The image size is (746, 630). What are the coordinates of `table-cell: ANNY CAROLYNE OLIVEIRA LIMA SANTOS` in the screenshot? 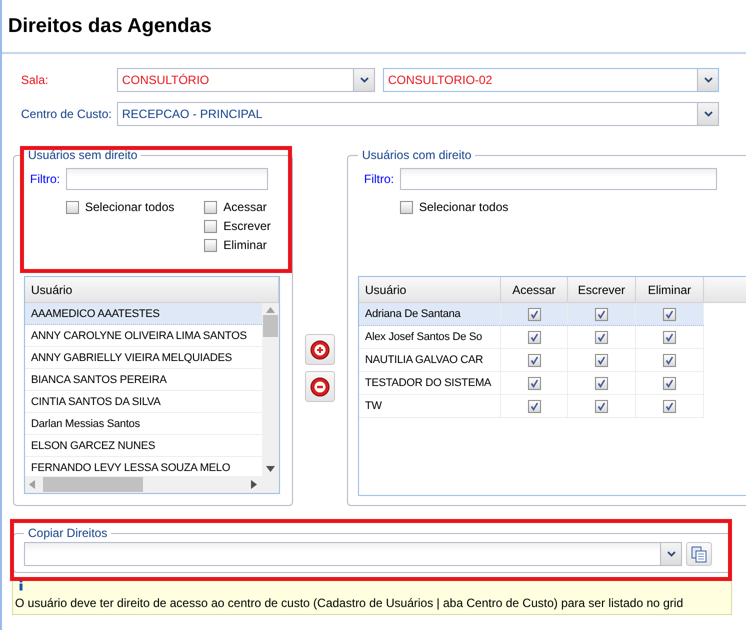 It's located at (139, 336).